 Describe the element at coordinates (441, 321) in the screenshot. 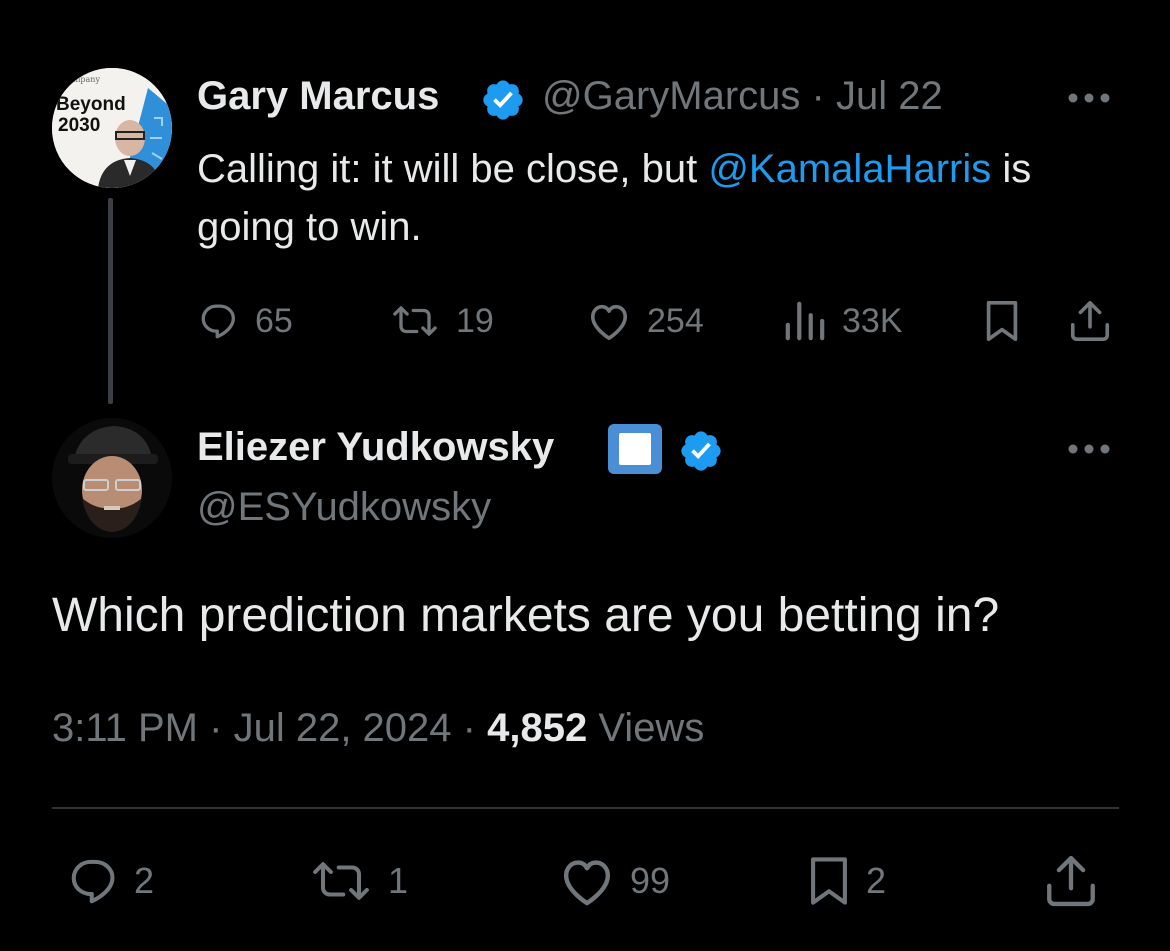

I see `parent-repost-stat: 19` at that location.